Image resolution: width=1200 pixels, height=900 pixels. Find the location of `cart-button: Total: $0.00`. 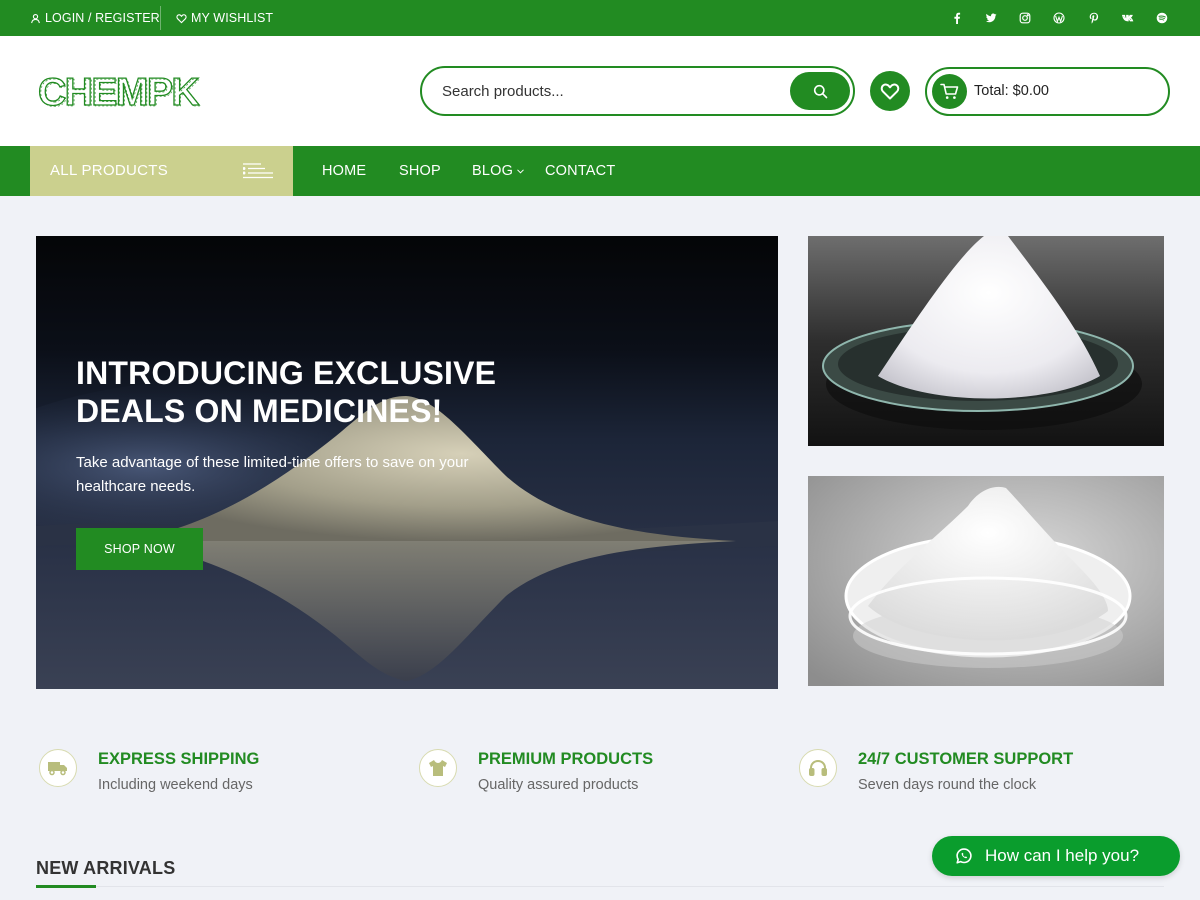

cart-button: Total: $0.00 is located at coordinates (1047, 91).